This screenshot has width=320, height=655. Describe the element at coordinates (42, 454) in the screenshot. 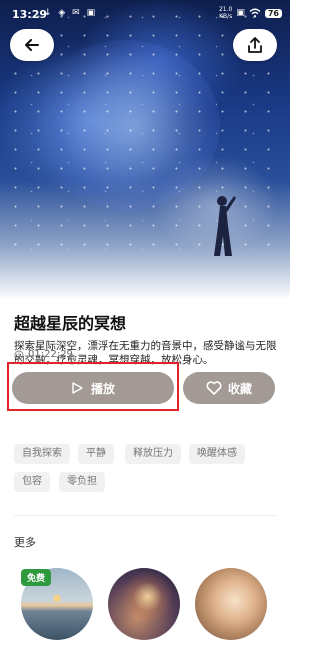

I see `tag-item: 自我探索` at that location.